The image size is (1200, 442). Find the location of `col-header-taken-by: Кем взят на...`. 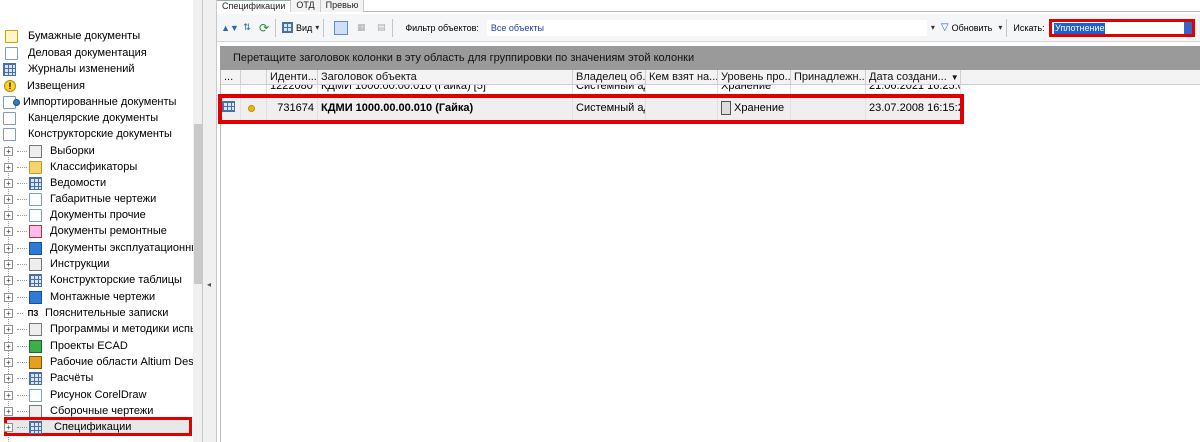

col-header-taken-by: Кем взят на... is located at coordinates (682, 77).